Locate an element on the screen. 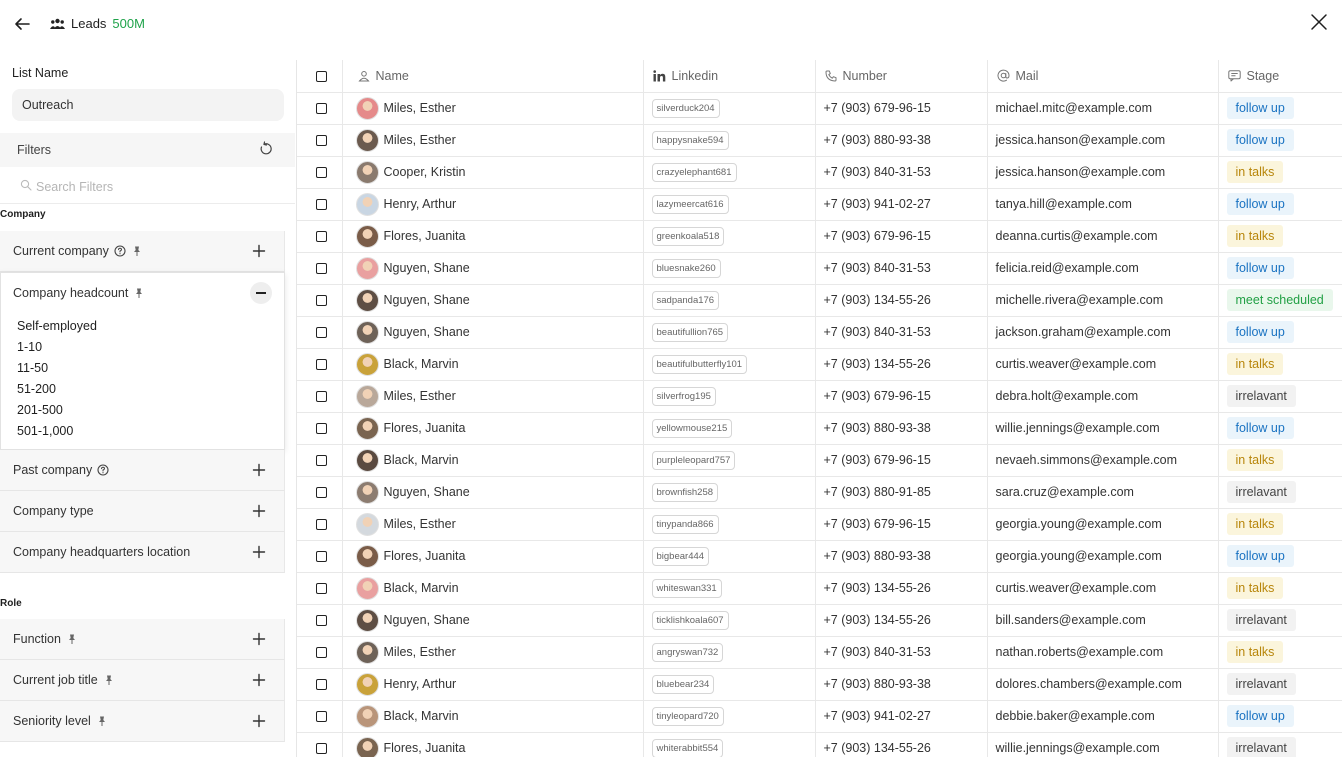  filter-seniority-level: Seniority level is located at coordinates (142, 721).